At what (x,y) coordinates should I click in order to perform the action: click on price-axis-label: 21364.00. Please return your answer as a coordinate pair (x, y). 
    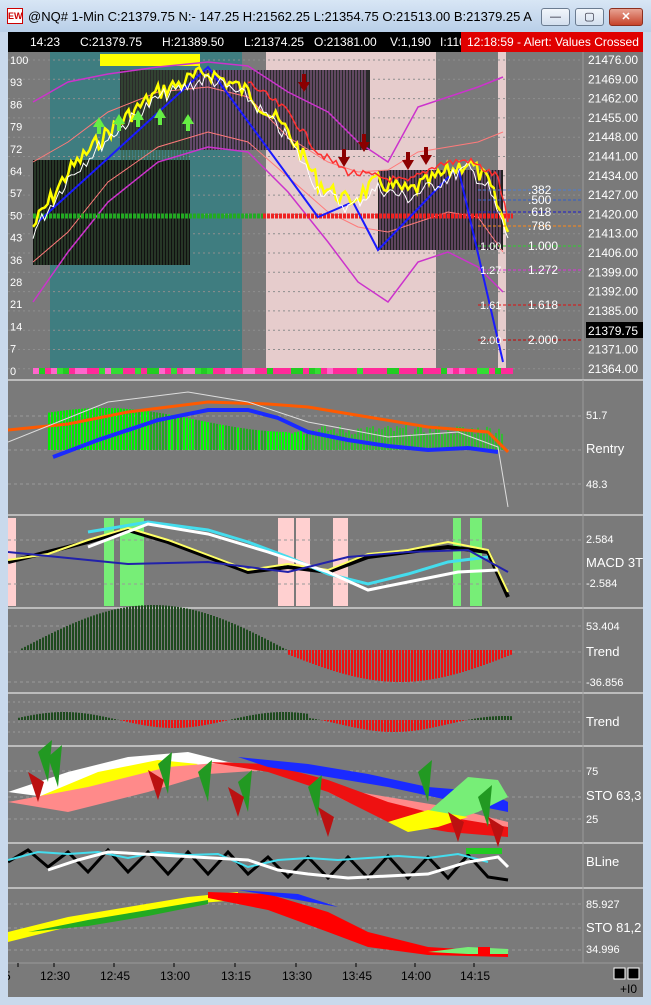
    Looking at the image, I should click on (613, 369).